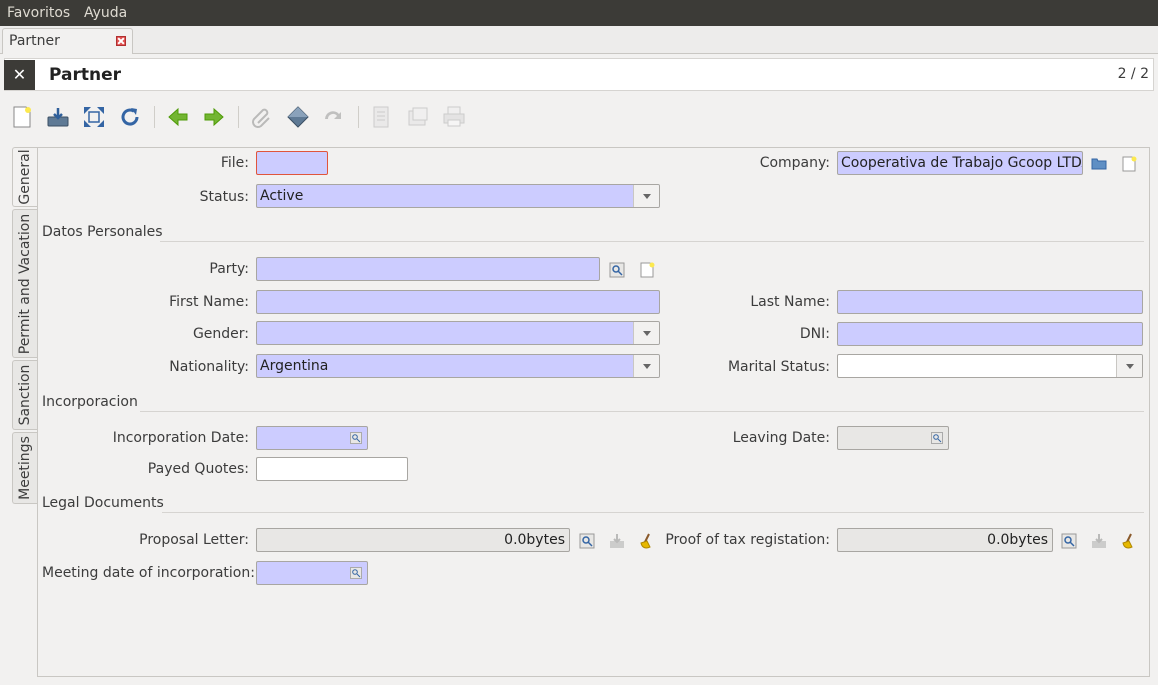  Describe the element at coordinates (458, 366) in the screenshot. I see `nationality-select: Argentina` at that location.